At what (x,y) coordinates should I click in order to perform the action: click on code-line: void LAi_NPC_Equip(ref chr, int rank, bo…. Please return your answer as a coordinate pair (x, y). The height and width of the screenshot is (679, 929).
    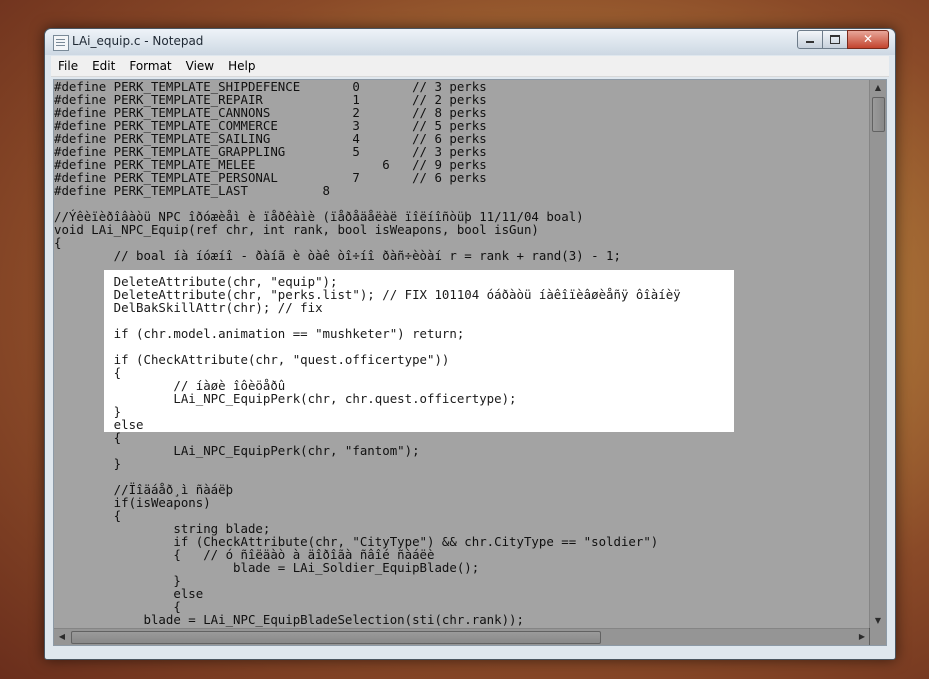
    Looking at the image, I should click on (296, 229).